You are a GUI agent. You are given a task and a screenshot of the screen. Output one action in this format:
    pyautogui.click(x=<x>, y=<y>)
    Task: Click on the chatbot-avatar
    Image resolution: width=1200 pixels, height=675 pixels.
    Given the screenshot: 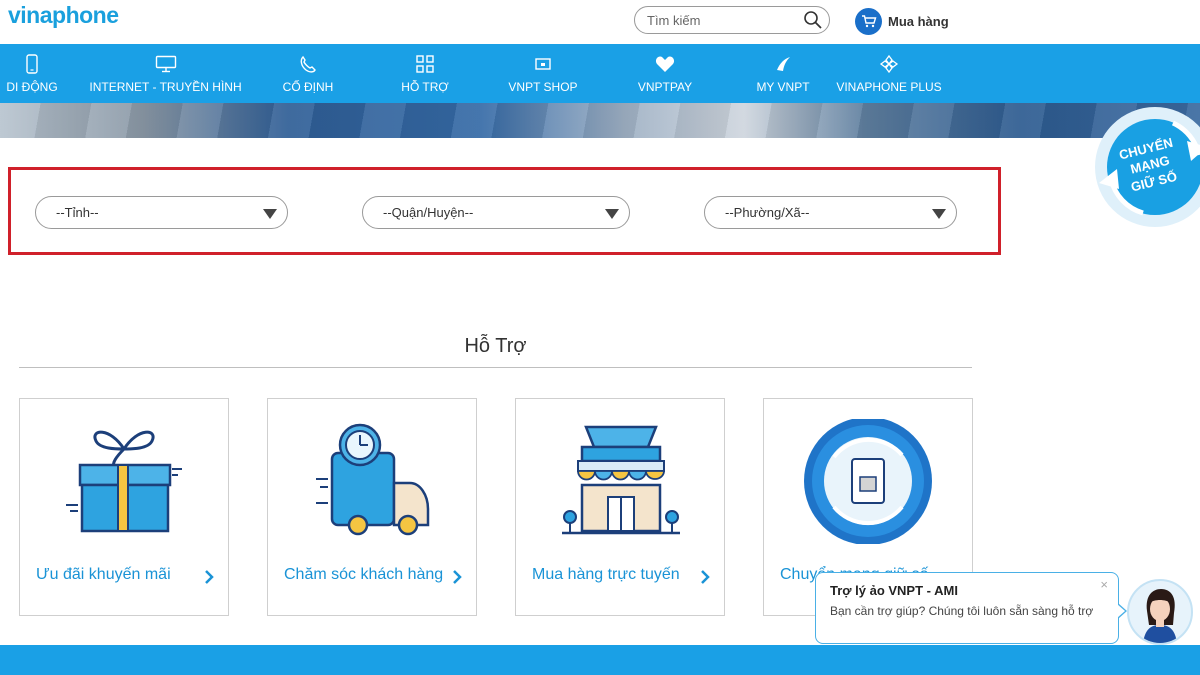 What is the action you would take?
    pyautogui.click(x=1160, y=612)
    